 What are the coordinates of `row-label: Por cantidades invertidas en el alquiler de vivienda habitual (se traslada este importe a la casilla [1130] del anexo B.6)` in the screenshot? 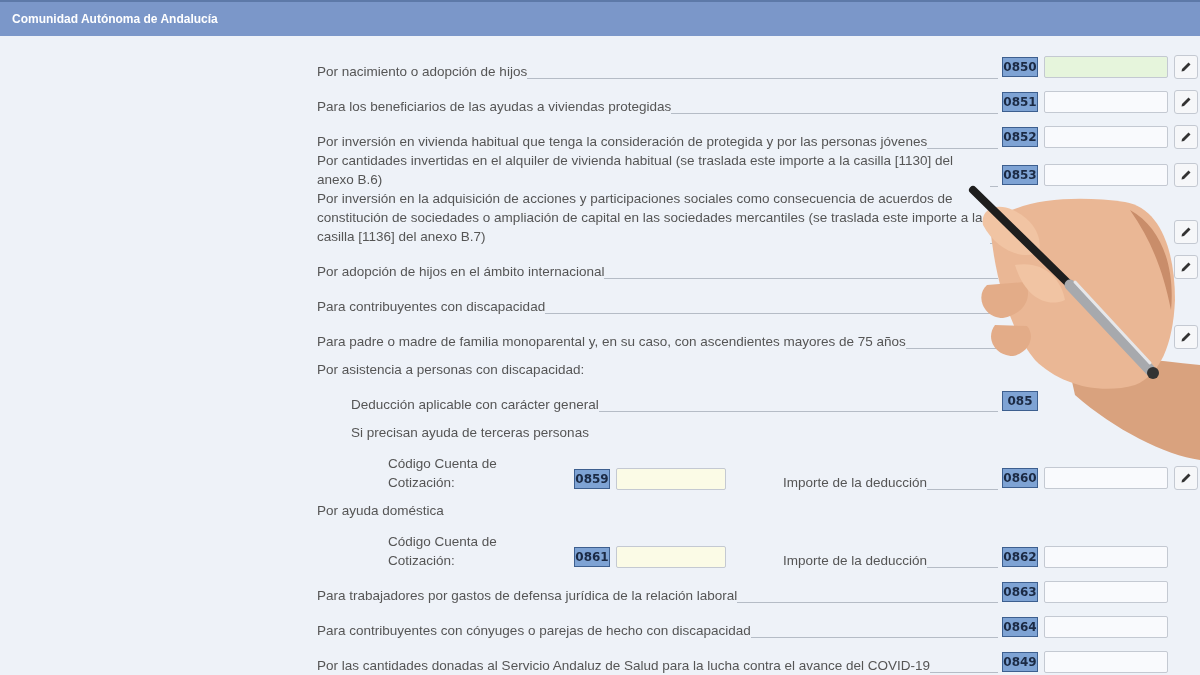 It's located at (636, 170).